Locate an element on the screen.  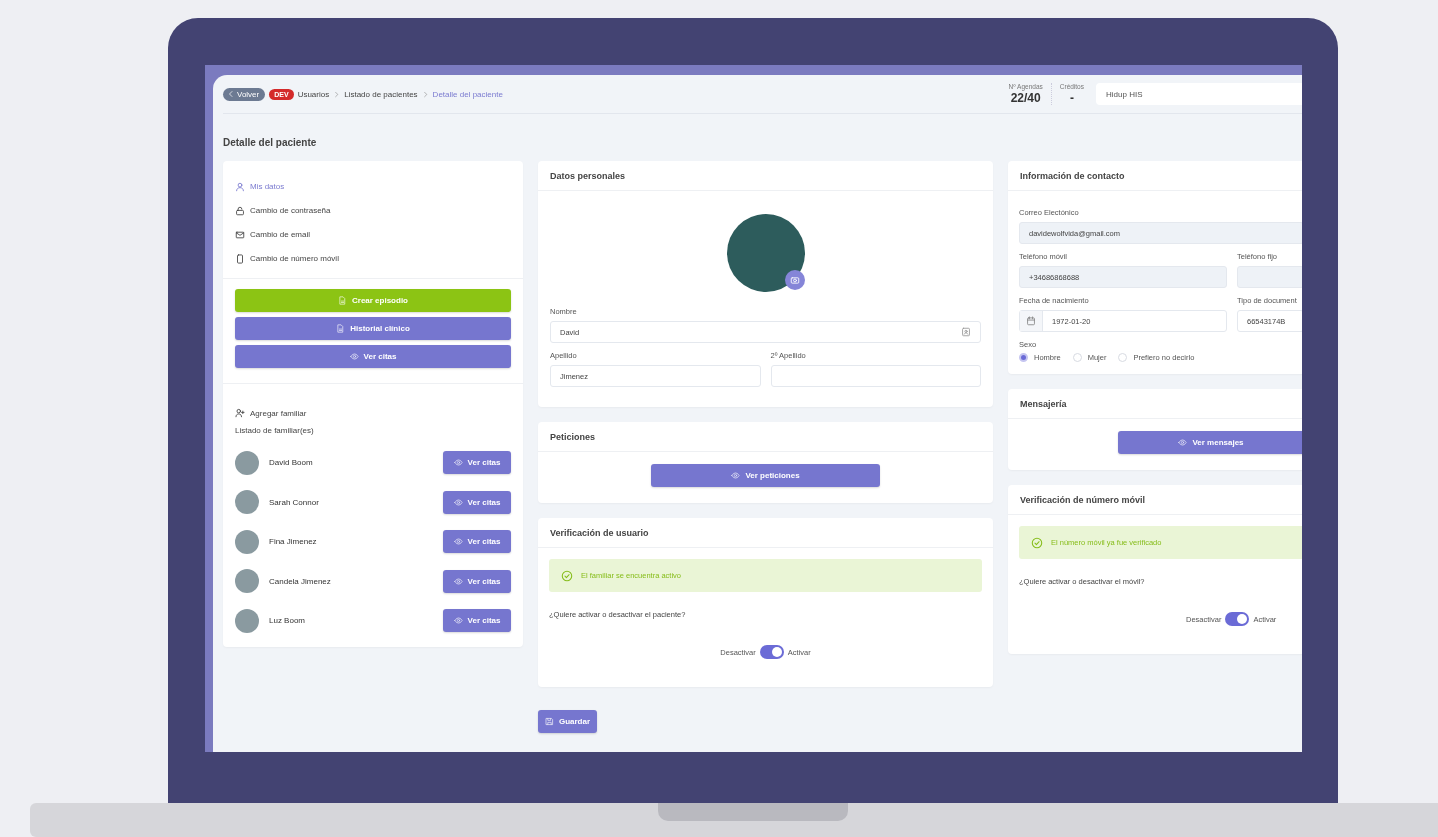
card-title: Mensajería is located at coordinates (1043, 403).